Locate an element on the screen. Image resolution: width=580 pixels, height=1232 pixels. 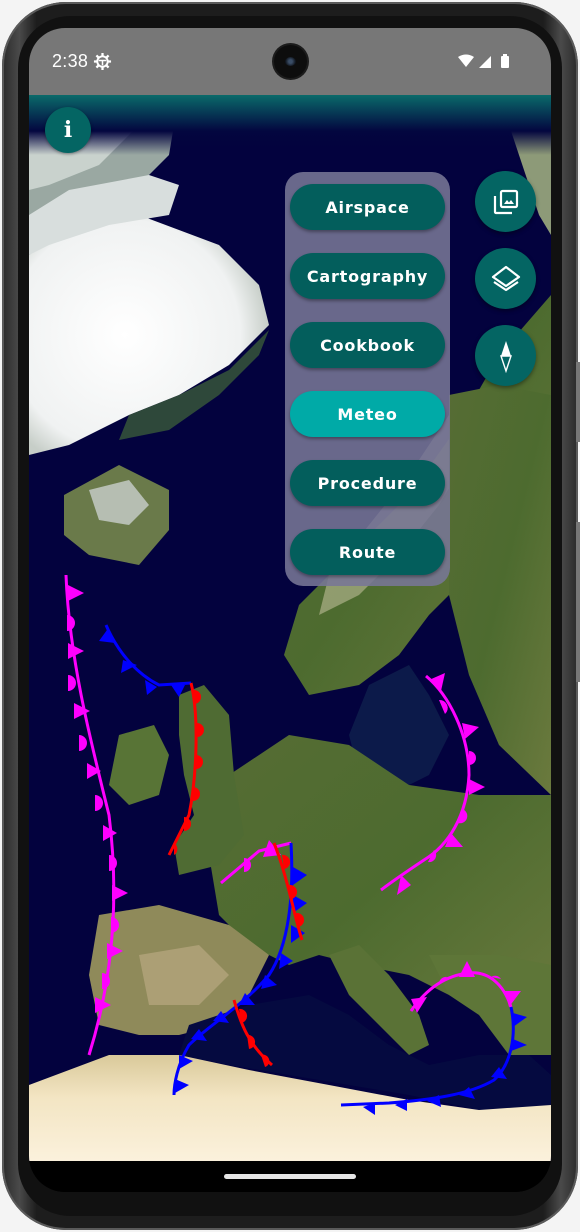
menu-item-label: Cookbook is located at coordinates (367, 345).